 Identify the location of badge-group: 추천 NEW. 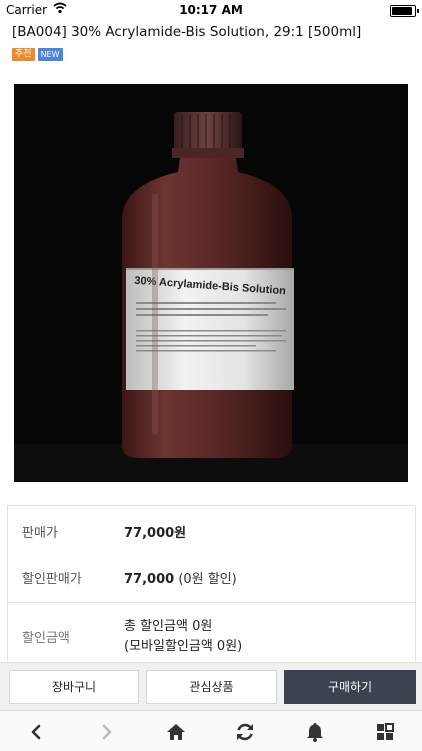
(37, 55).